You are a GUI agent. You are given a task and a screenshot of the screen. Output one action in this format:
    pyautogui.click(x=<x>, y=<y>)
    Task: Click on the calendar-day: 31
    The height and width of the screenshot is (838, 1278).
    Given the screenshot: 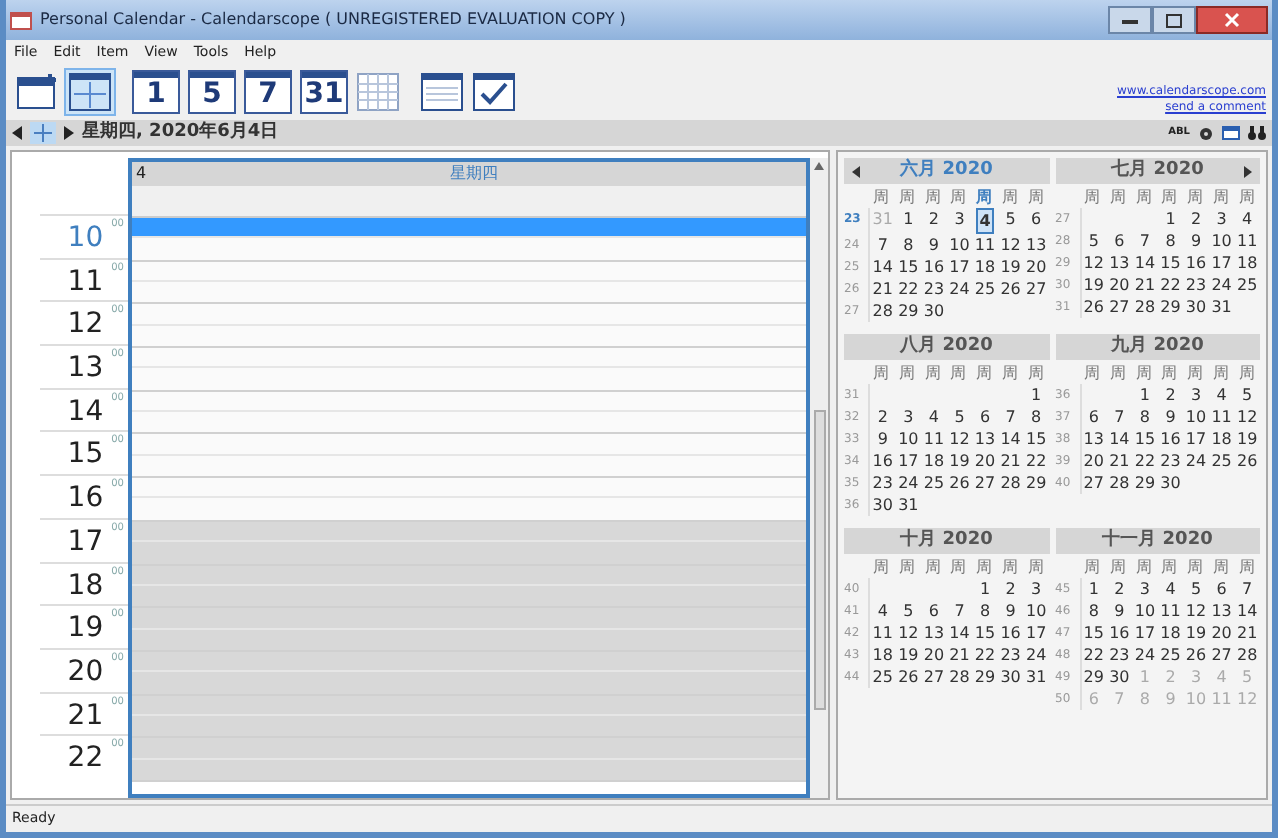 What is the action you would take?
    pyautogui.click(x=908, y=505)
    